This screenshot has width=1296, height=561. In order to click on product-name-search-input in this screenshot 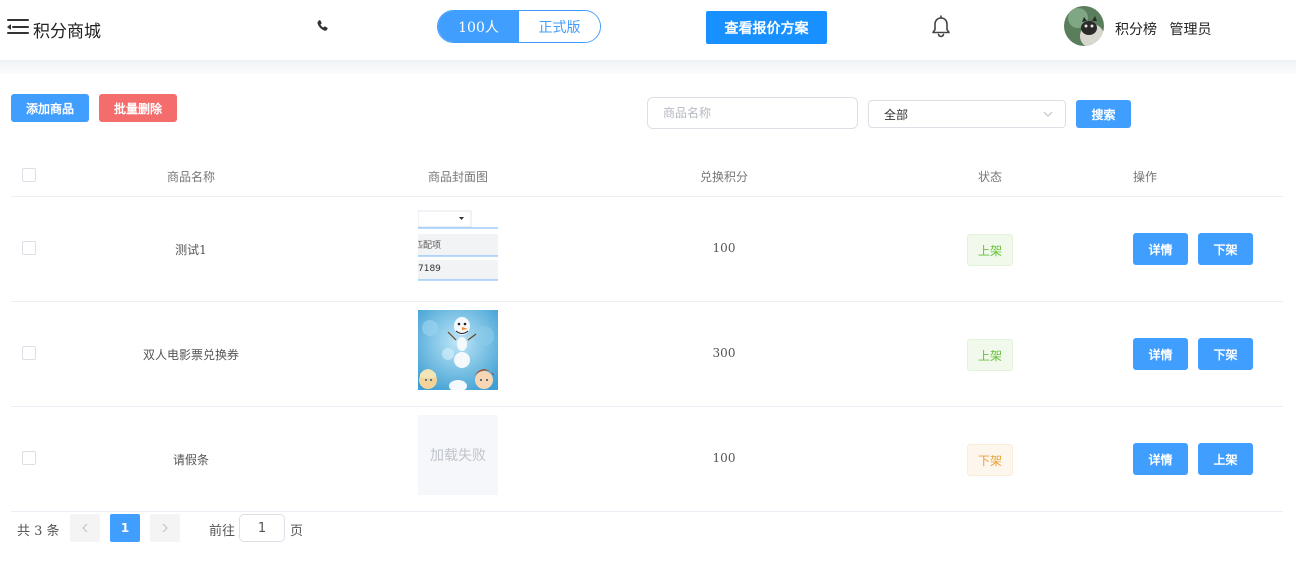, I will do `click(752, 113)`.